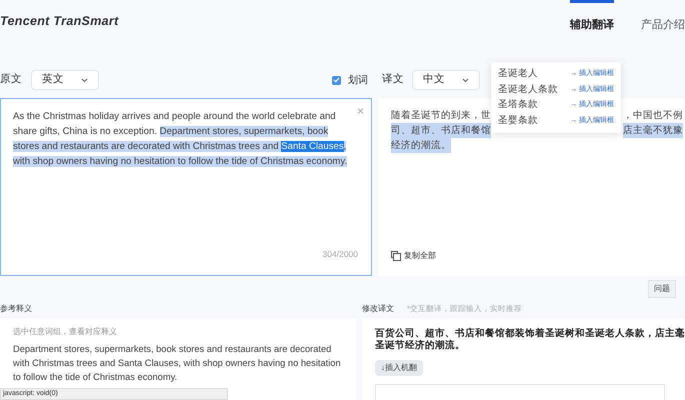 The width and height of the screenshot is (685, 400). Describe the element at coordinates (180, 139) in the screenshot. I see `source-text: As the Christmas holiday arrives and people around the world celebrate and share gifts, China is no exception. Department stores, supermarkets, book stores and restaurants are decorated with Christmas trees and Santa Clauses, with shop owners having no hesitation to follow the tide of Christmas economy.` at that location.